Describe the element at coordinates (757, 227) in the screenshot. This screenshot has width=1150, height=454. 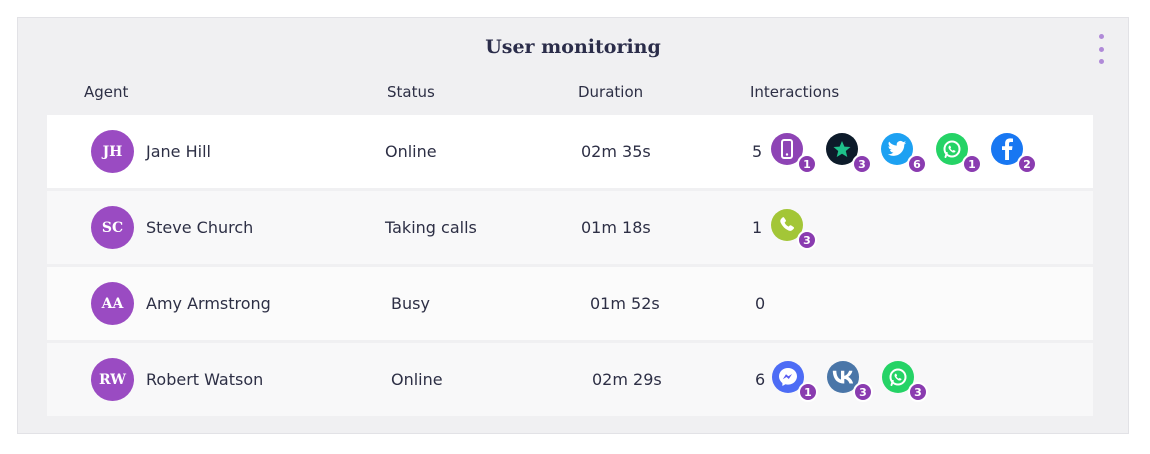
I see `interactions-count: 1` at that location.